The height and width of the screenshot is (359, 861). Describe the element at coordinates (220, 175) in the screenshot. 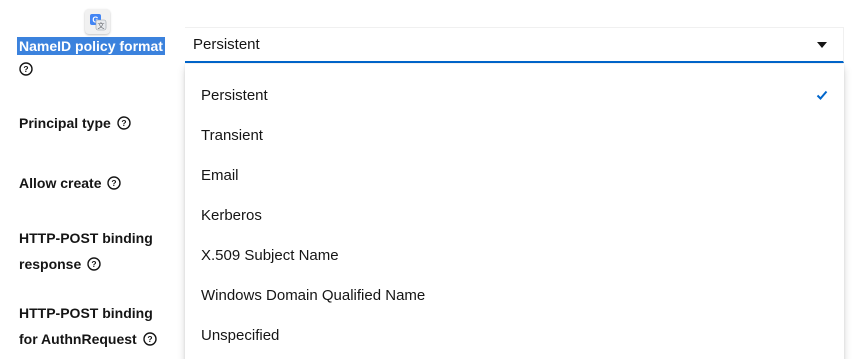

I see `select-option-label: Email` at that location.